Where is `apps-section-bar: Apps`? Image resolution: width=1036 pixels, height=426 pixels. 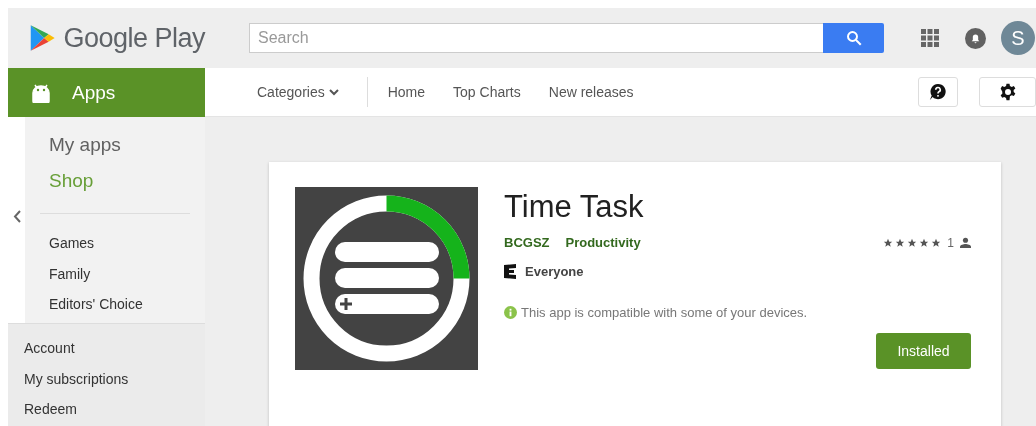
apps-section-bar: Apps is located at coordinates (106, 92).